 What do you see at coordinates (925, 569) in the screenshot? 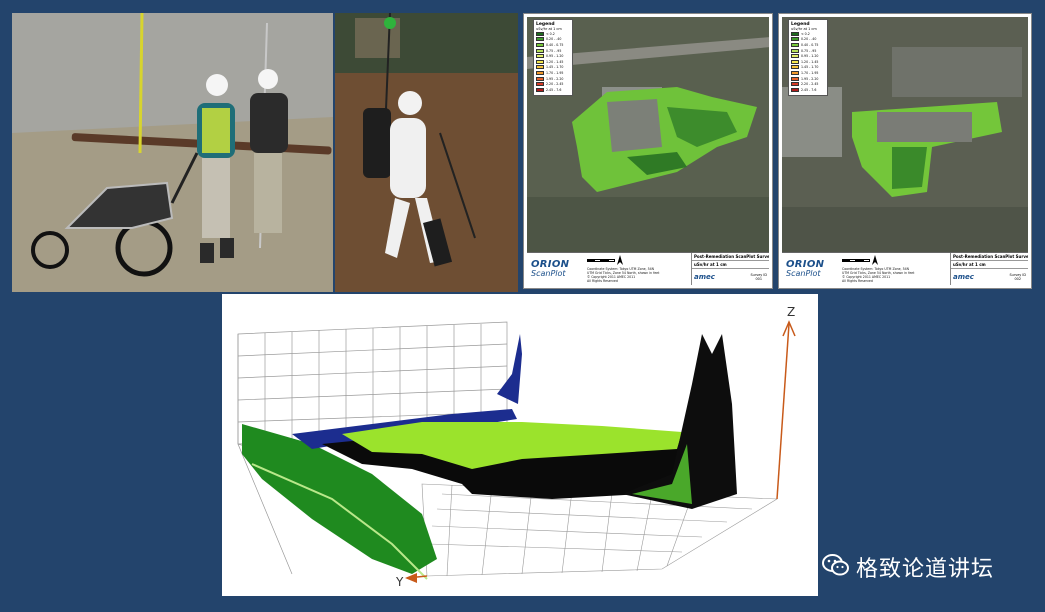
I see `watermark-text: 格致论道讲坛` at bounding box center [925, 569].